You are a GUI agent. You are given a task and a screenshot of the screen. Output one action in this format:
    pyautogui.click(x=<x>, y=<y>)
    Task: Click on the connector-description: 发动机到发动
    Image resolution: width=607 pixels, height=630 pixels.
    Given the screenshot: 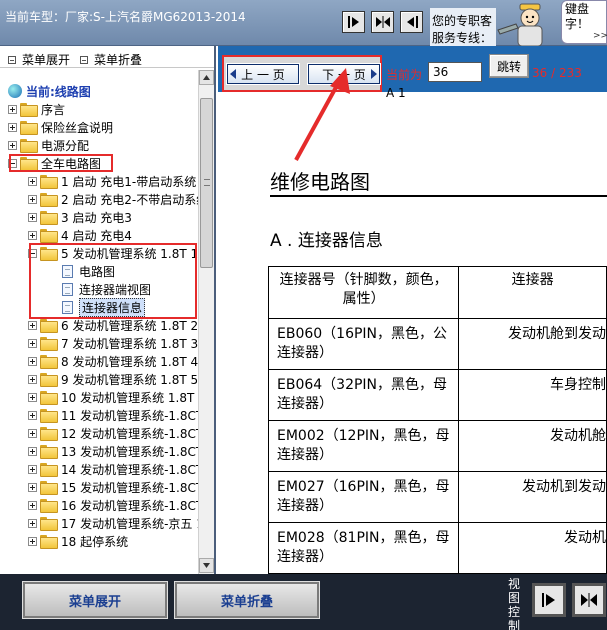 What is the action you would take?
    pyautogui.click(x=532, y=497)
    